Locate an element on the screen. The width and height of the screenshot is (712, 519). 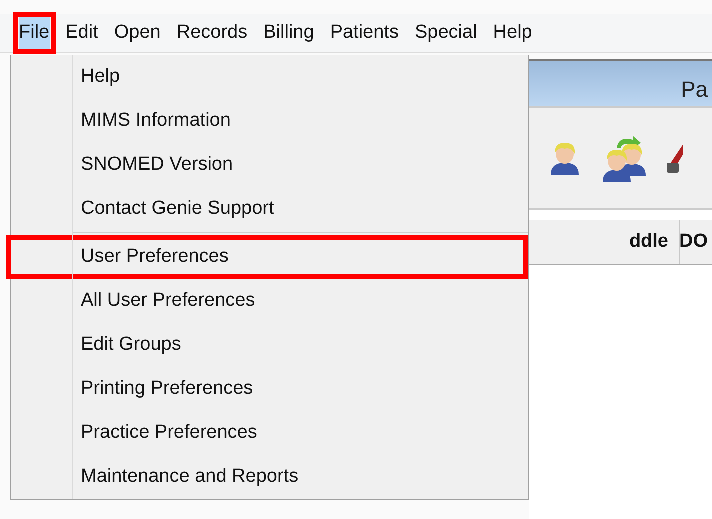
menu-item: Help is located at coordinates (267, 77).